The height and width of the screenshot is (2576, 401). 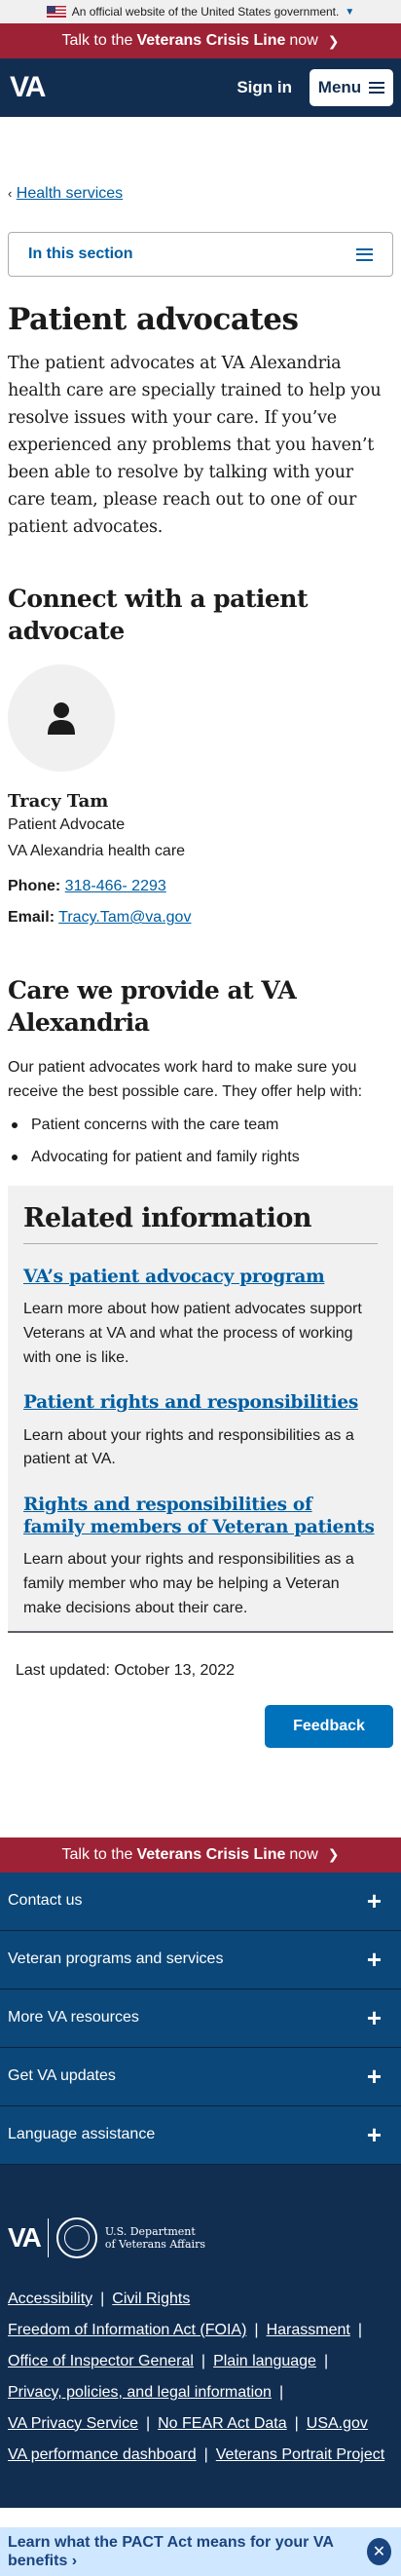 What do you see at coordinates (101, 2361) in the screenshot?
I see `footer-link-oig: Office of Inspector General` at bounding box center [101, 2361].